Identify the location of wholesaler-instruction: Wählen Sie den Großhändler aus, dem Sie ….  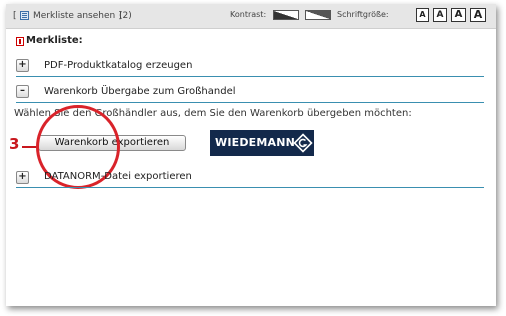
(213, 113).